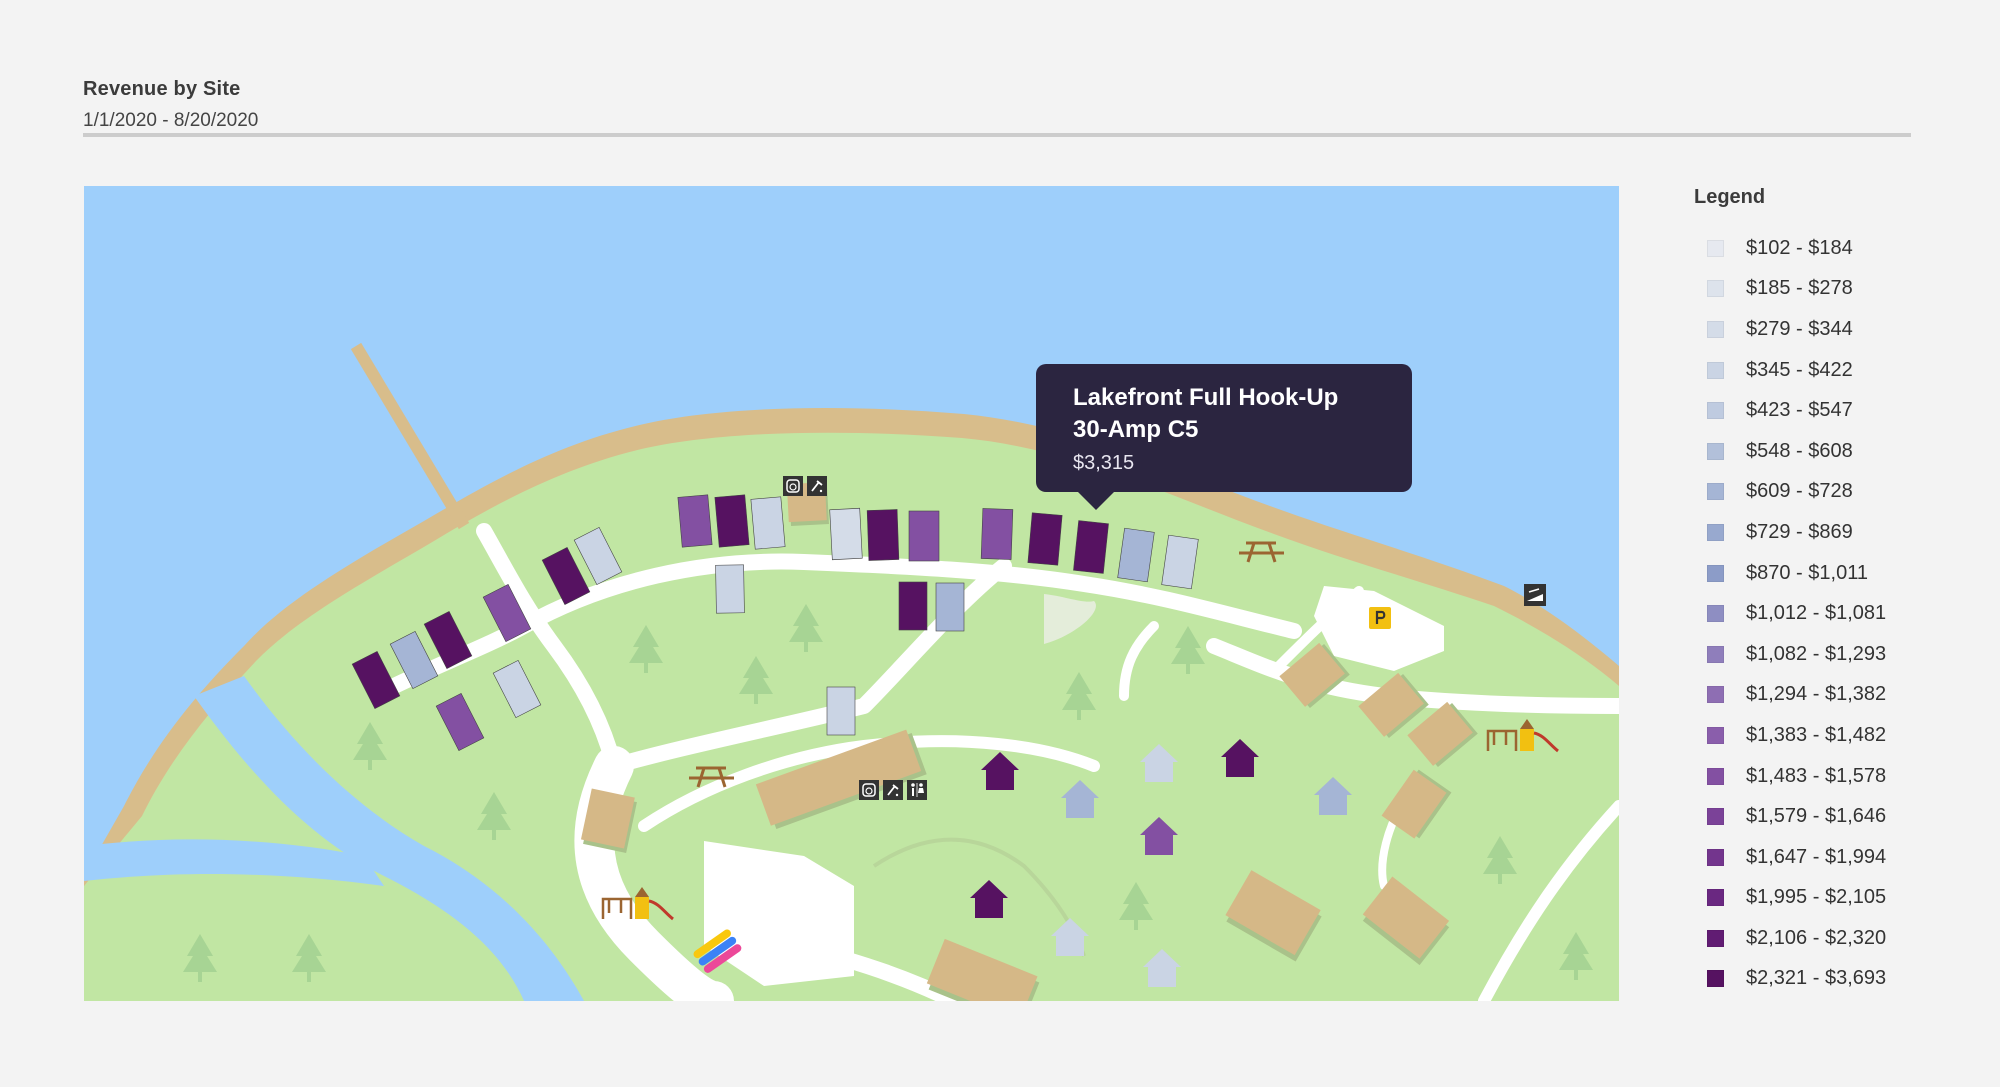  I want to click on legend-label: $609 - $728, so click(1799, 491).